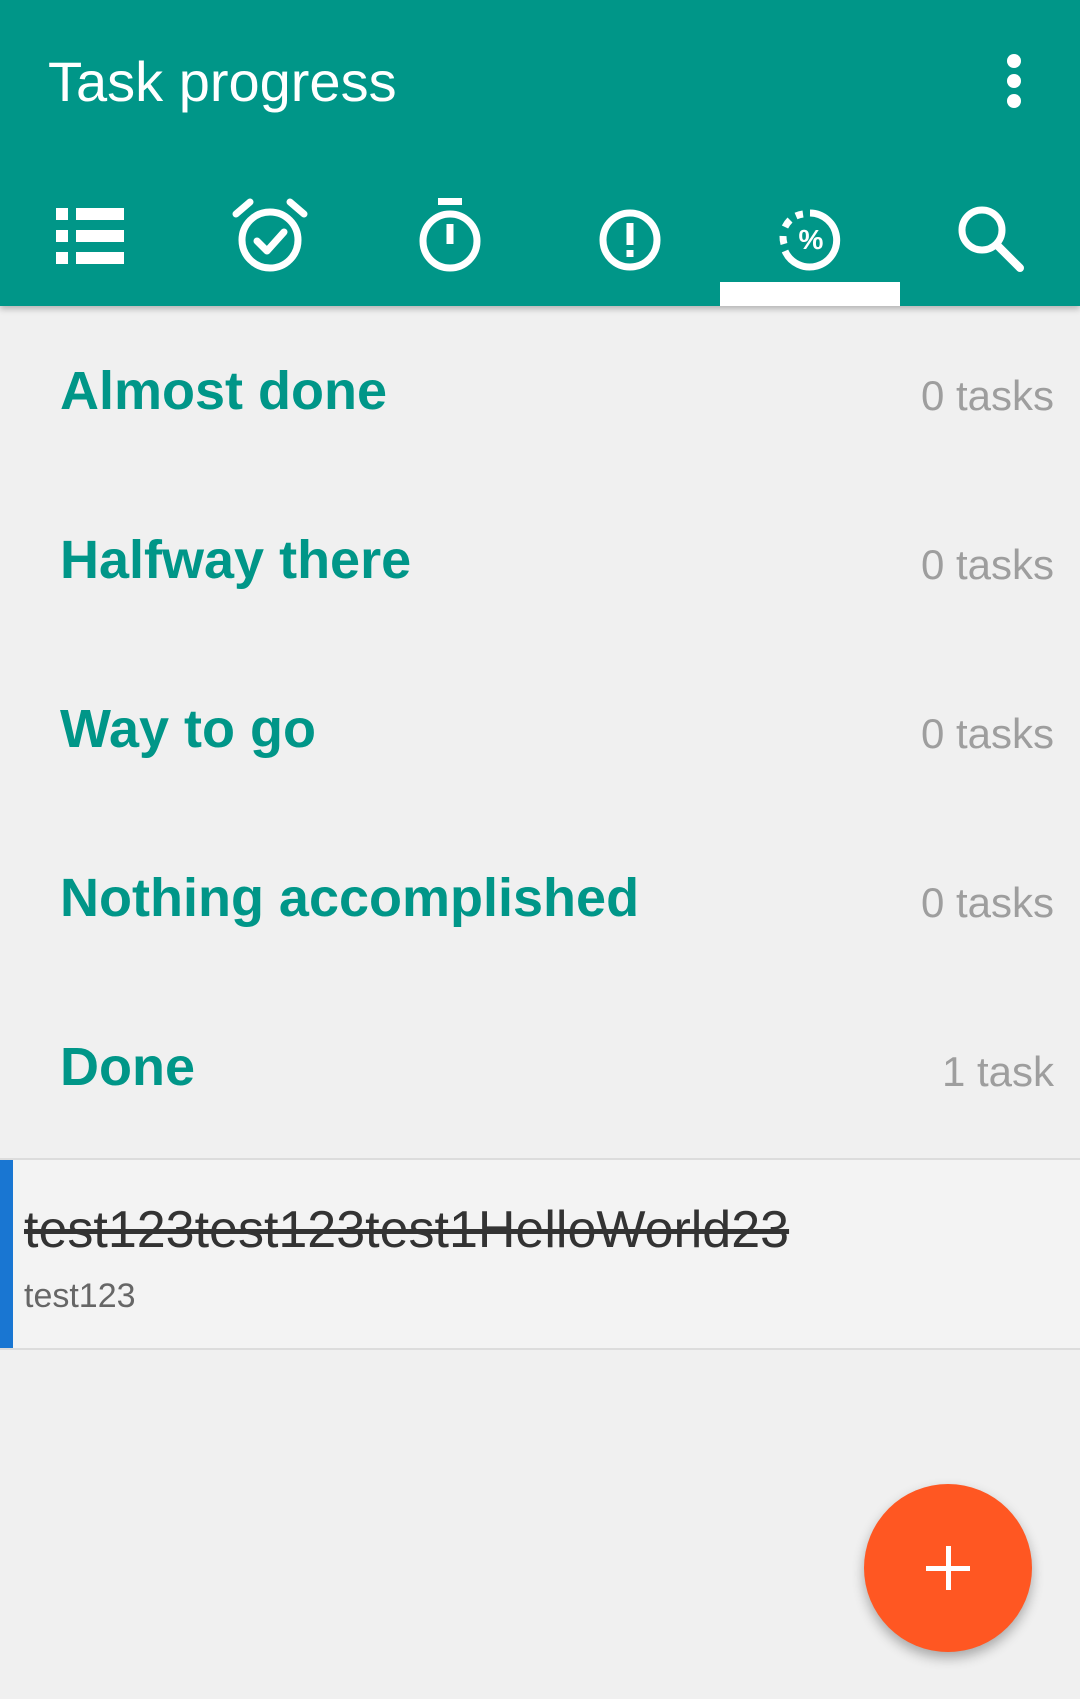 The width and height of the screenshot is (1080, 1699). I want to click on page-title: Task progress, so click(222, 81).